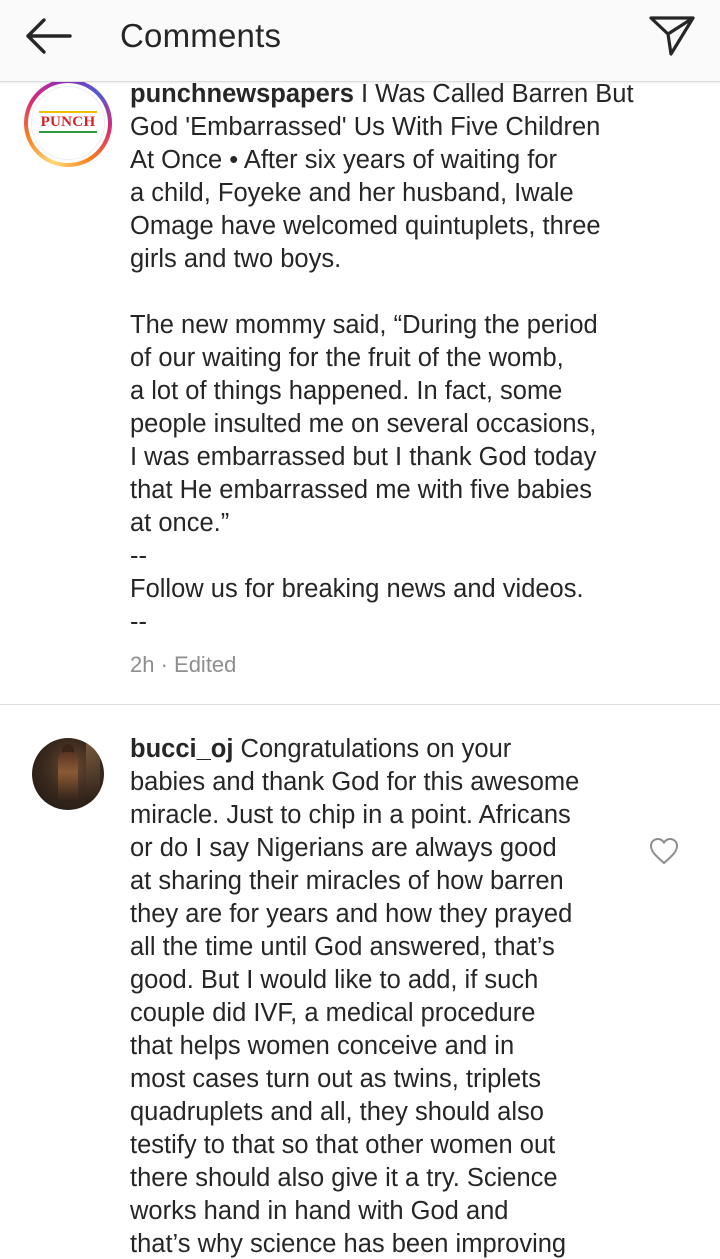 The image size is (720, 1259). What do you see at coordinates (343, 848) in the screenshot?
I see `comment-line: or do I say Nigerians are always good` at bounding box center [343, 848].